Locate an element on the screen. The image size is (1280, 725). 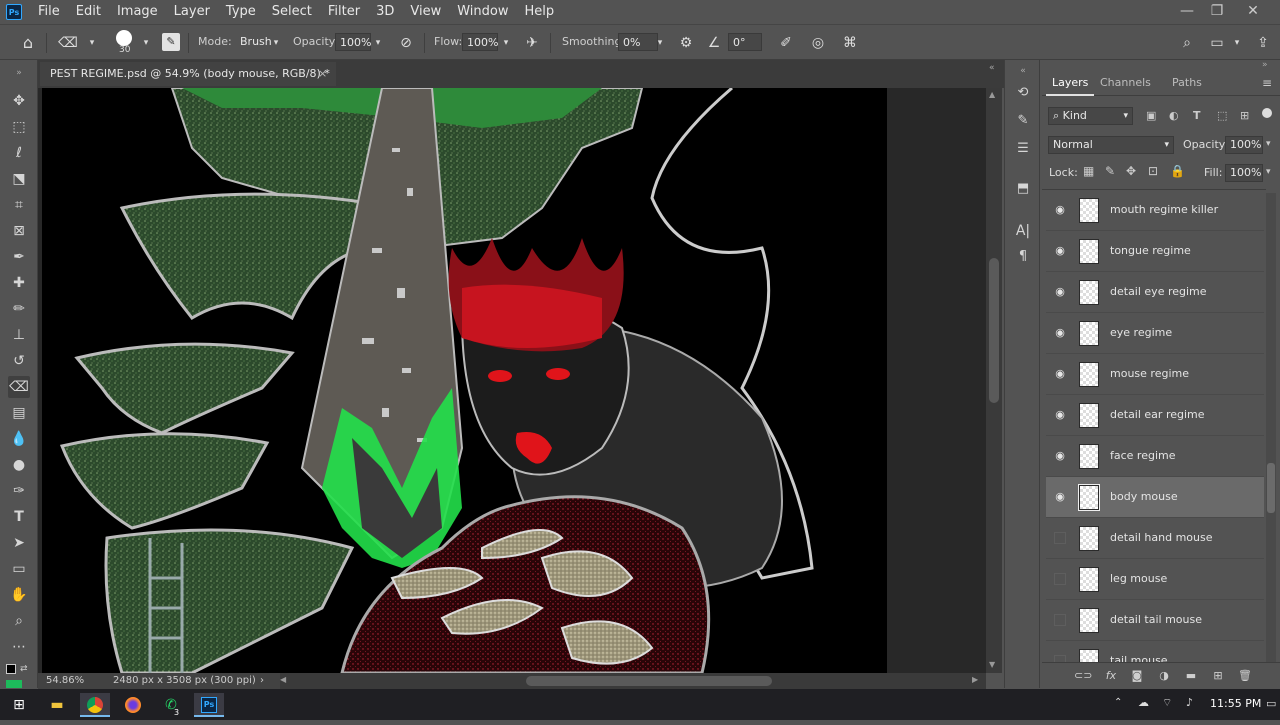
brushes-icon: ✎ is located at coordinates (1023, 121).